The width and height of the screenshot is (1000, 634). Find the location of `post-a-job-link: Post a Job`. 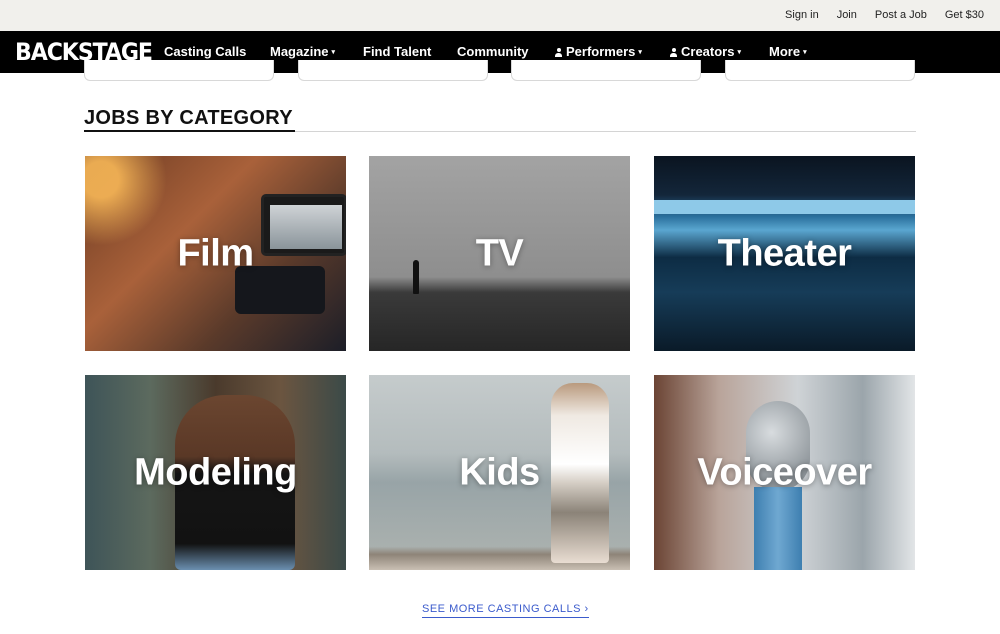

post-a-job-link: Post a Job is located at coordinates (901, 15).